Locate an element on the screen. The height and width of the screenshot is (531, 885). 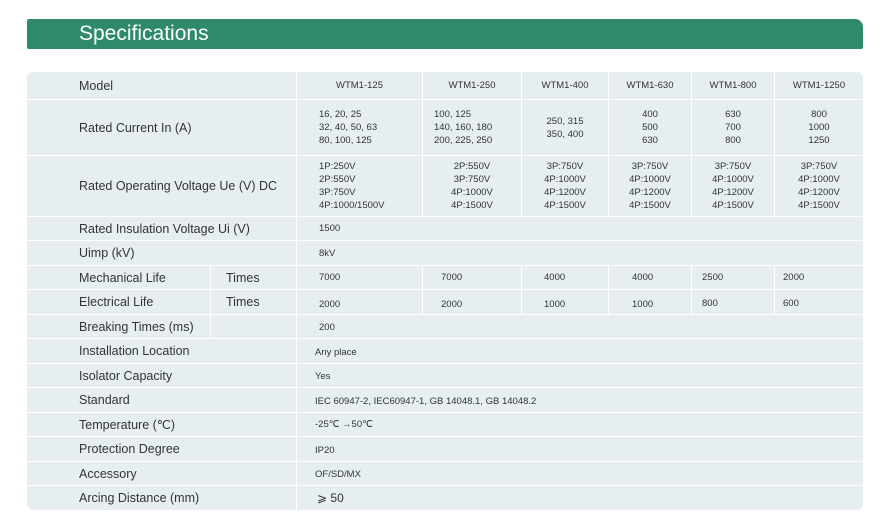
rated-current-value: 400 500 630 is located at coordinates (650, 127).